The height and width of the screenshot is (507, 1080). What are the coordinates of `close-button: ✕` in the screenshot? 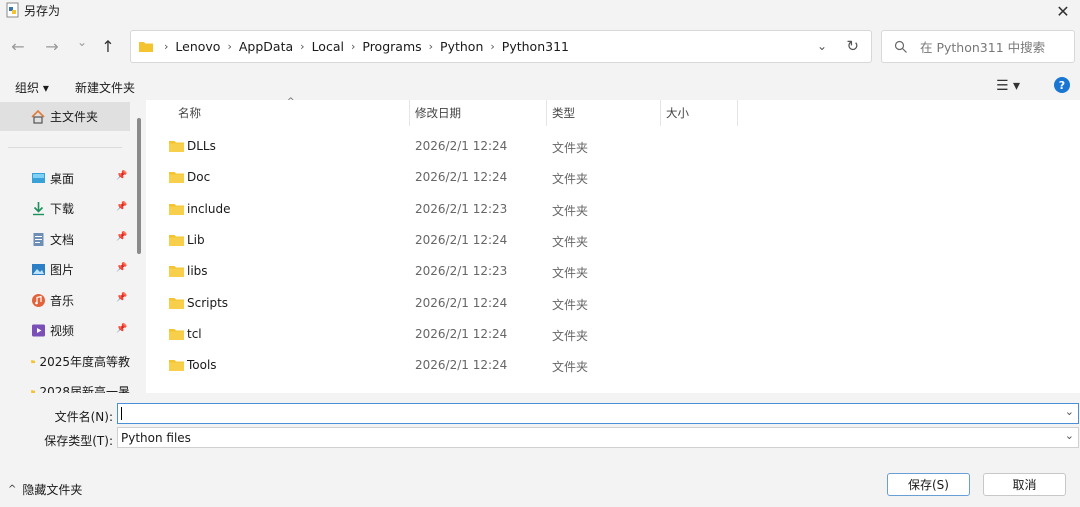 It's located at (1063, 11).